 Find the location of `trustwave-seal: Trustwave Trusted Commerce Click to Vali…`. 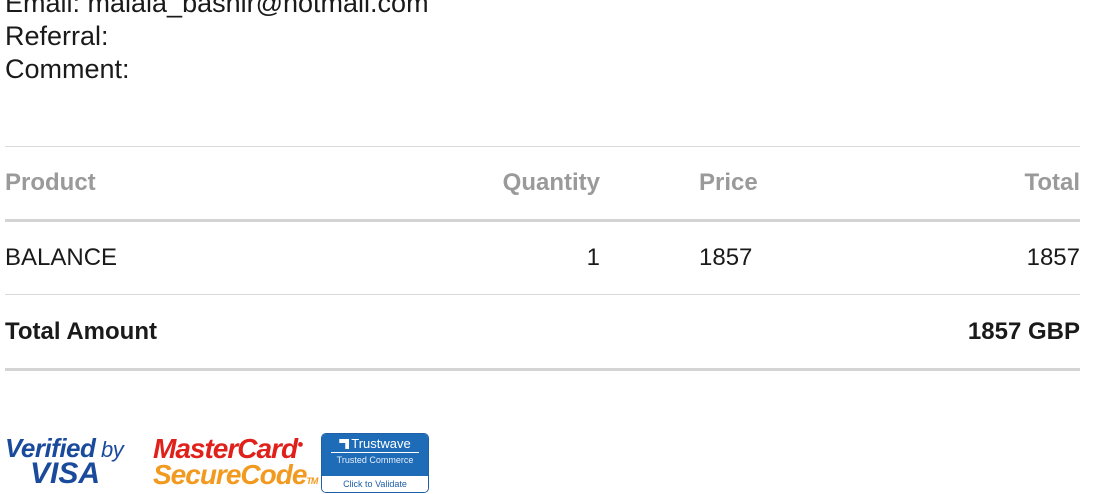

trustwave-seal: Trustwave Trusted Commerce Click to Vali… is located at coordinates (375, 463).